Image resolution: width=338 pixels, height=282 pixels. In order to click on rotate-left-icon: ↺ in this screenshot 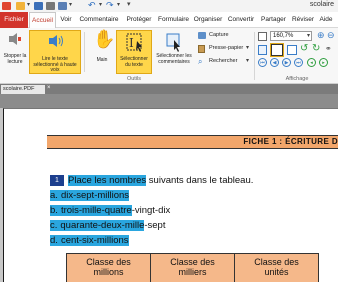, I will do `click(304, 48)`.